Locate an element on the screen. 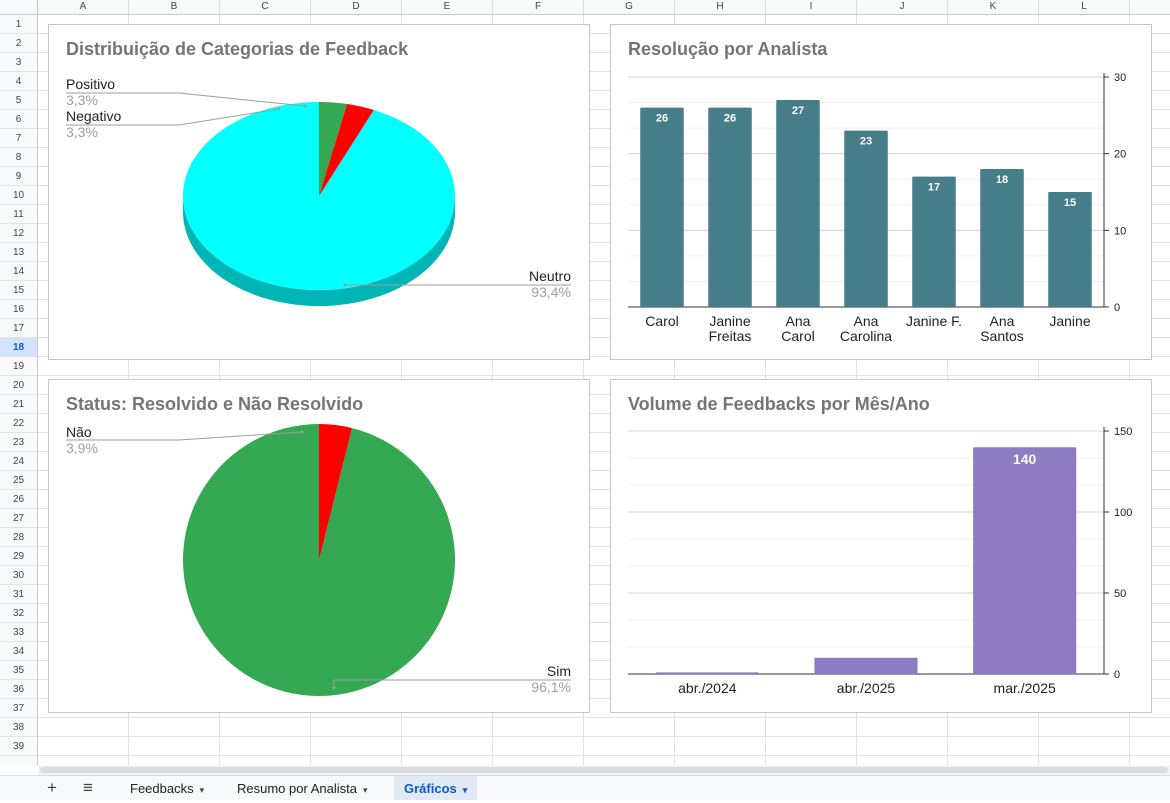 The image size is (1170, 803). tab-label: Gráficos is located at coordinates (430, 788).